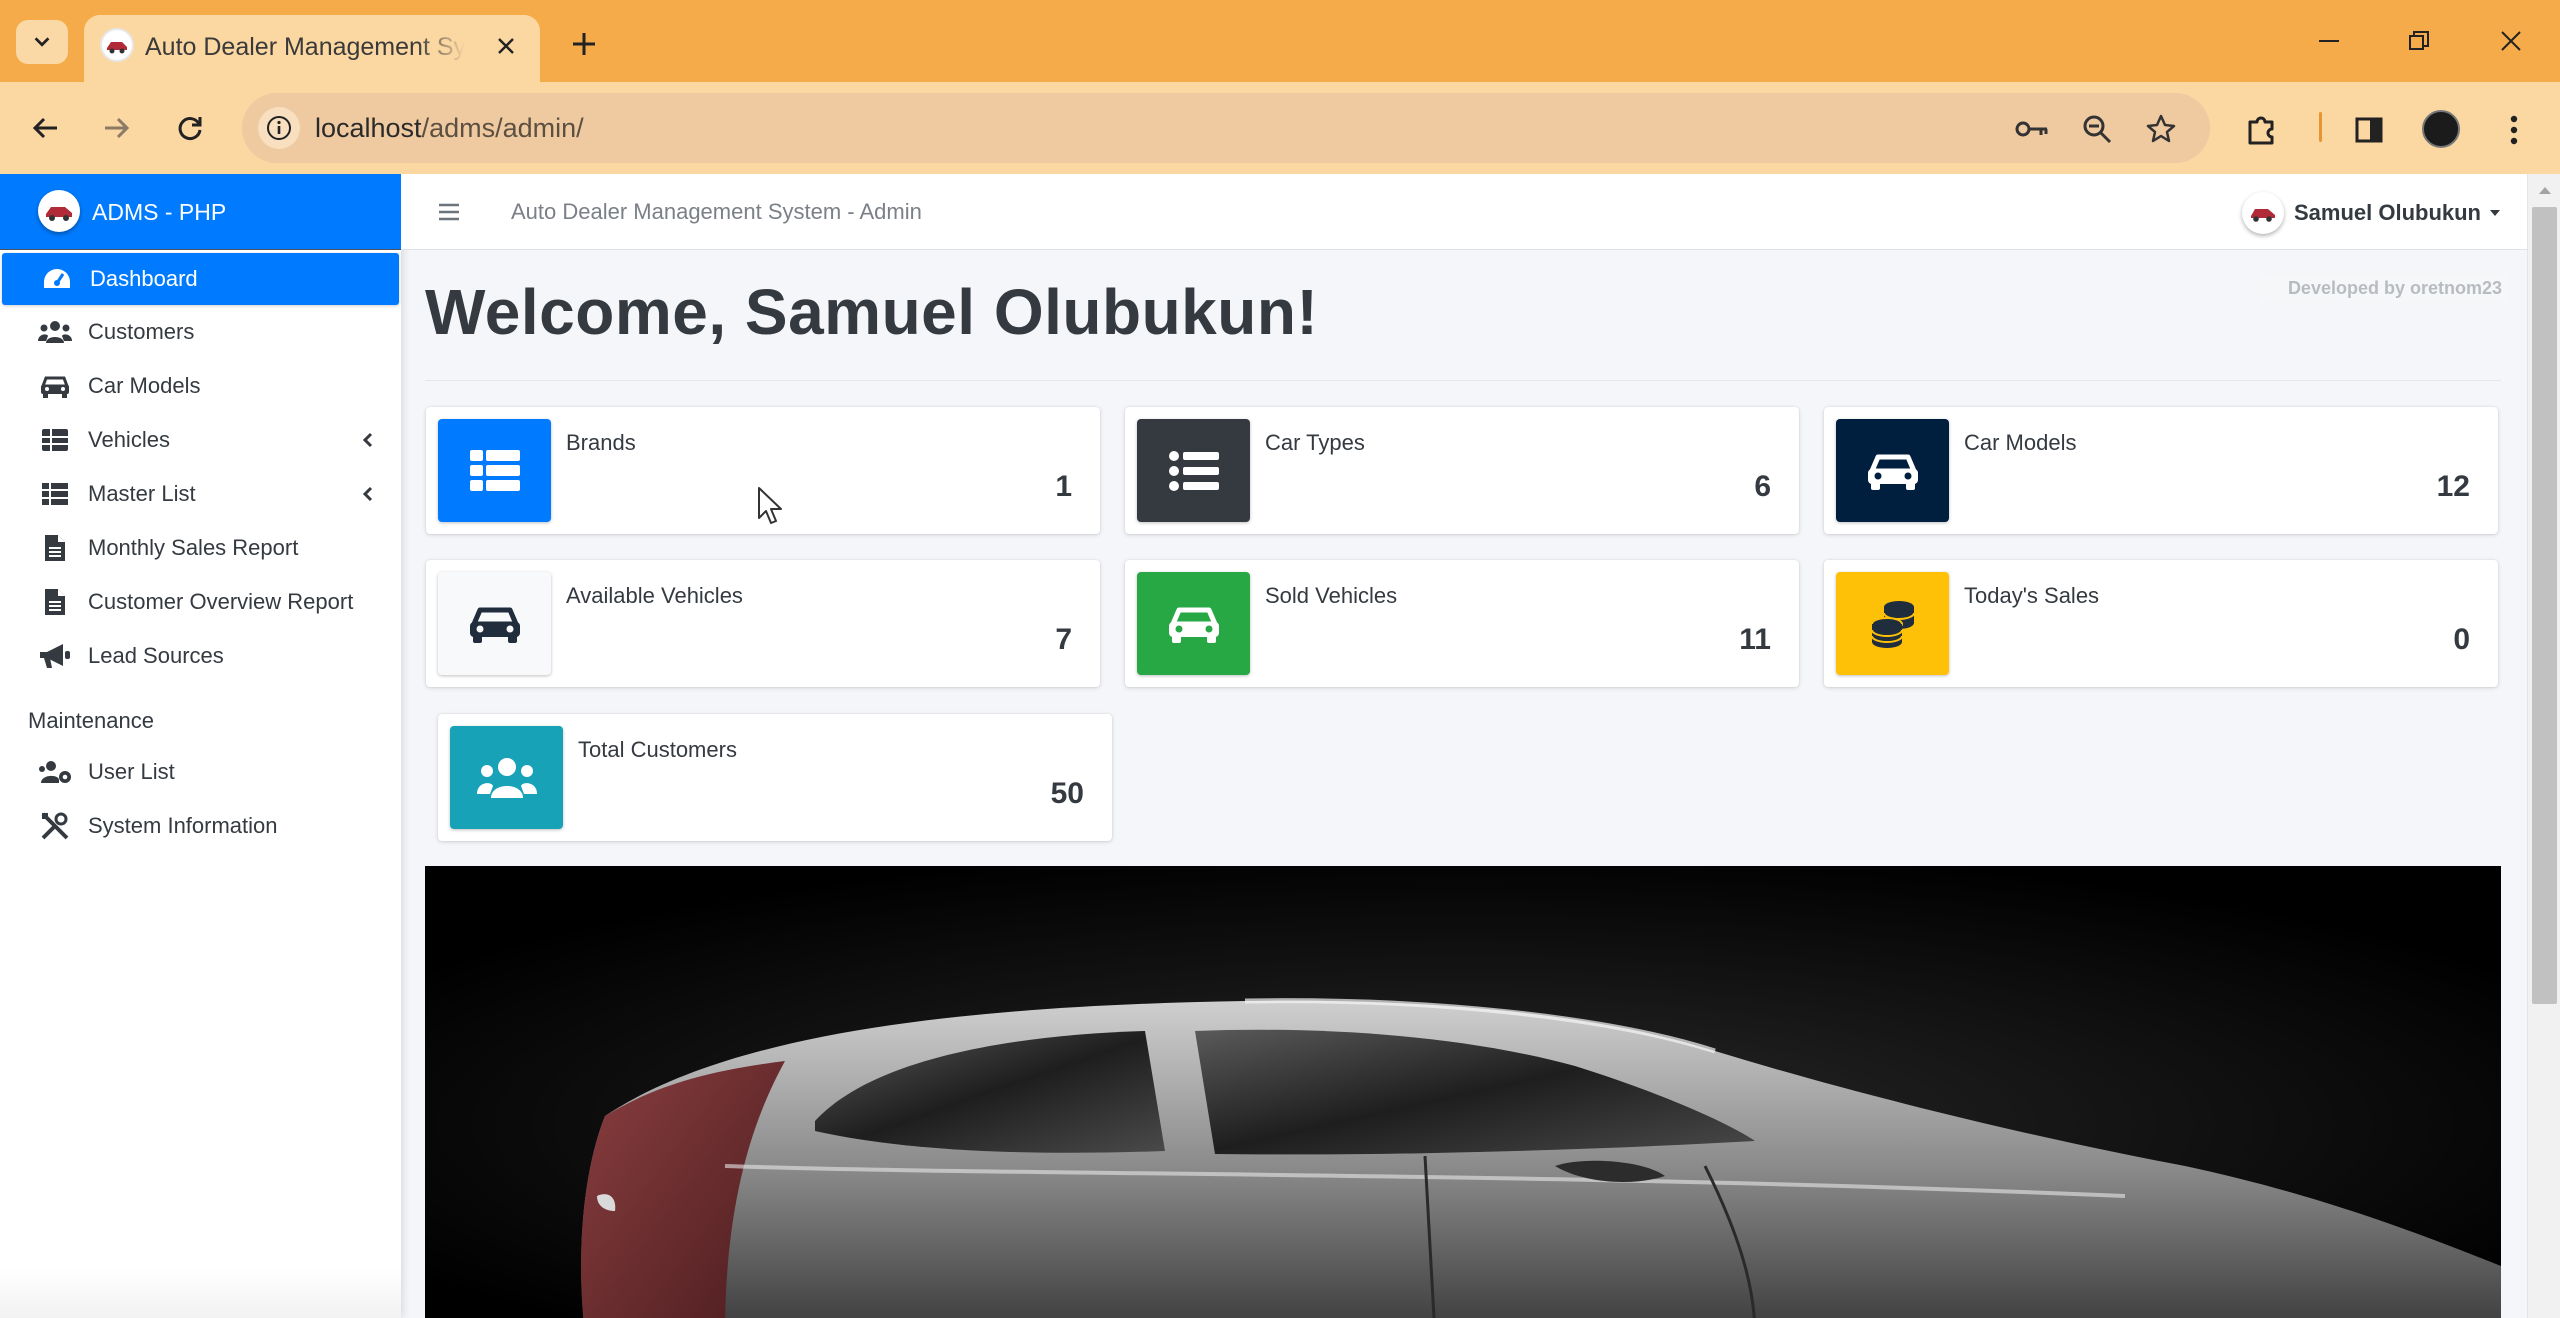  I want to click on sidebar-item-monthly-sales-report: Monthly Sales Report, so click(200, 548).